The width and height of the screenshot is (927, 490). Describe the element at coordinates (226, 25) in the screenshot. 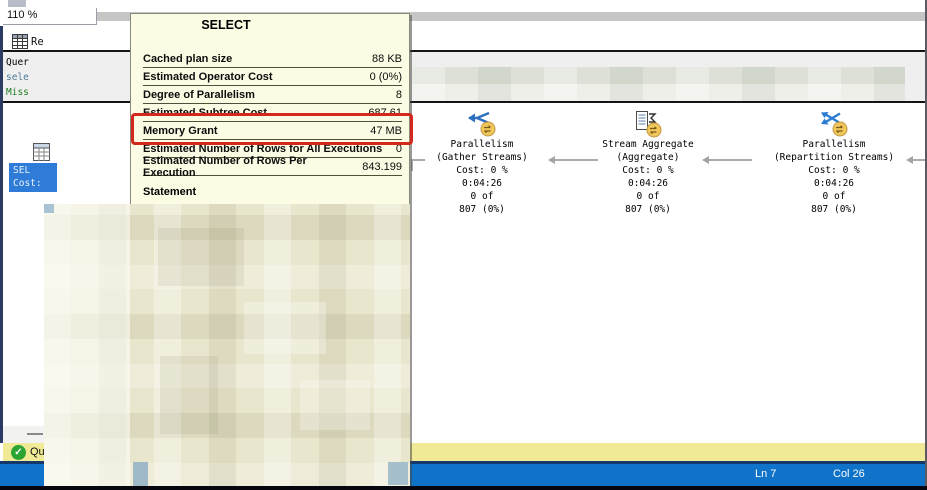

I see `tooltip-title: SELECT` at that location.